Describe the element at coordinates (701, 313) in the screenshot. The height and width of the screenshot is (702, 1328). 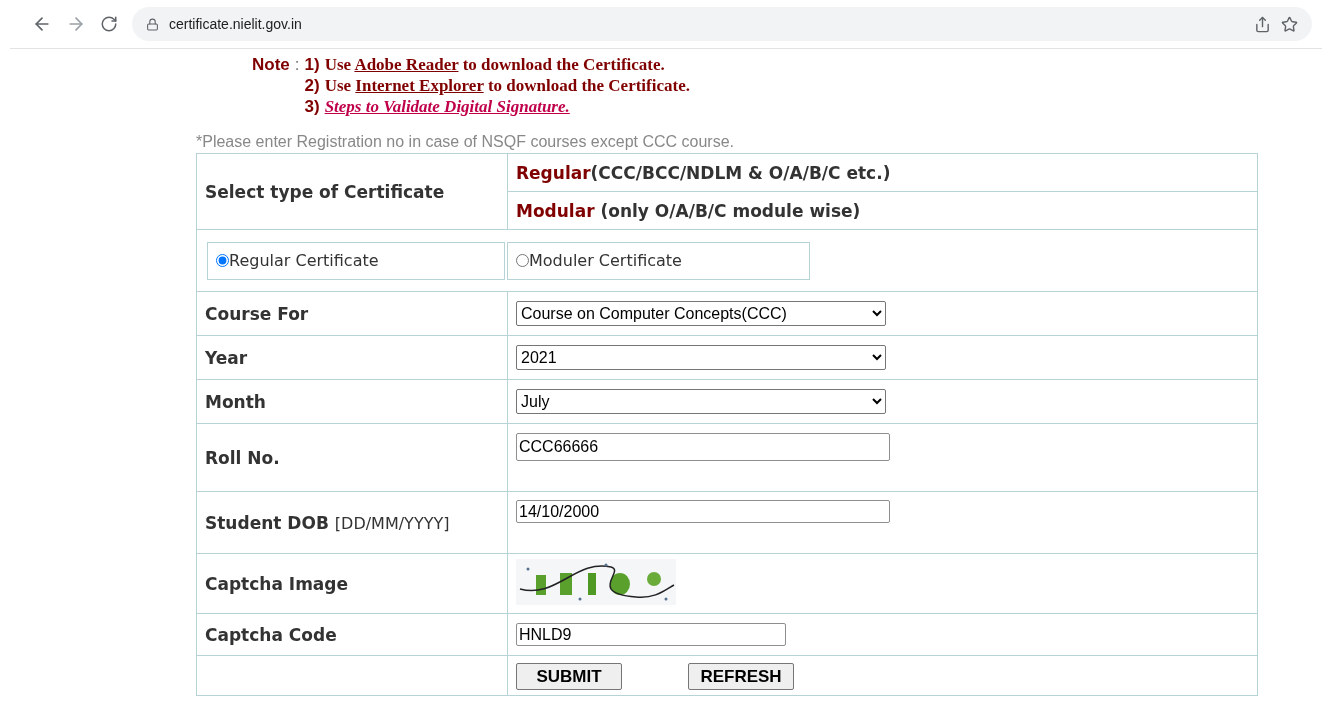
I see `dropdown: Course on Computer Concepts(CCC)` at that location.